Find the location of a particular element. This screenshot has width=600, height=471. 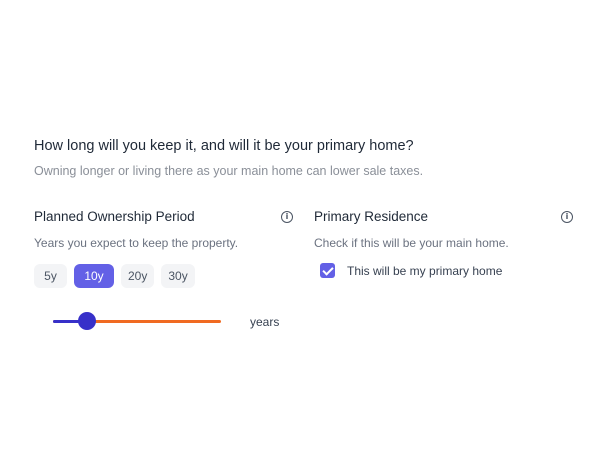

slider-thumb is located at coordinates (86, 321).